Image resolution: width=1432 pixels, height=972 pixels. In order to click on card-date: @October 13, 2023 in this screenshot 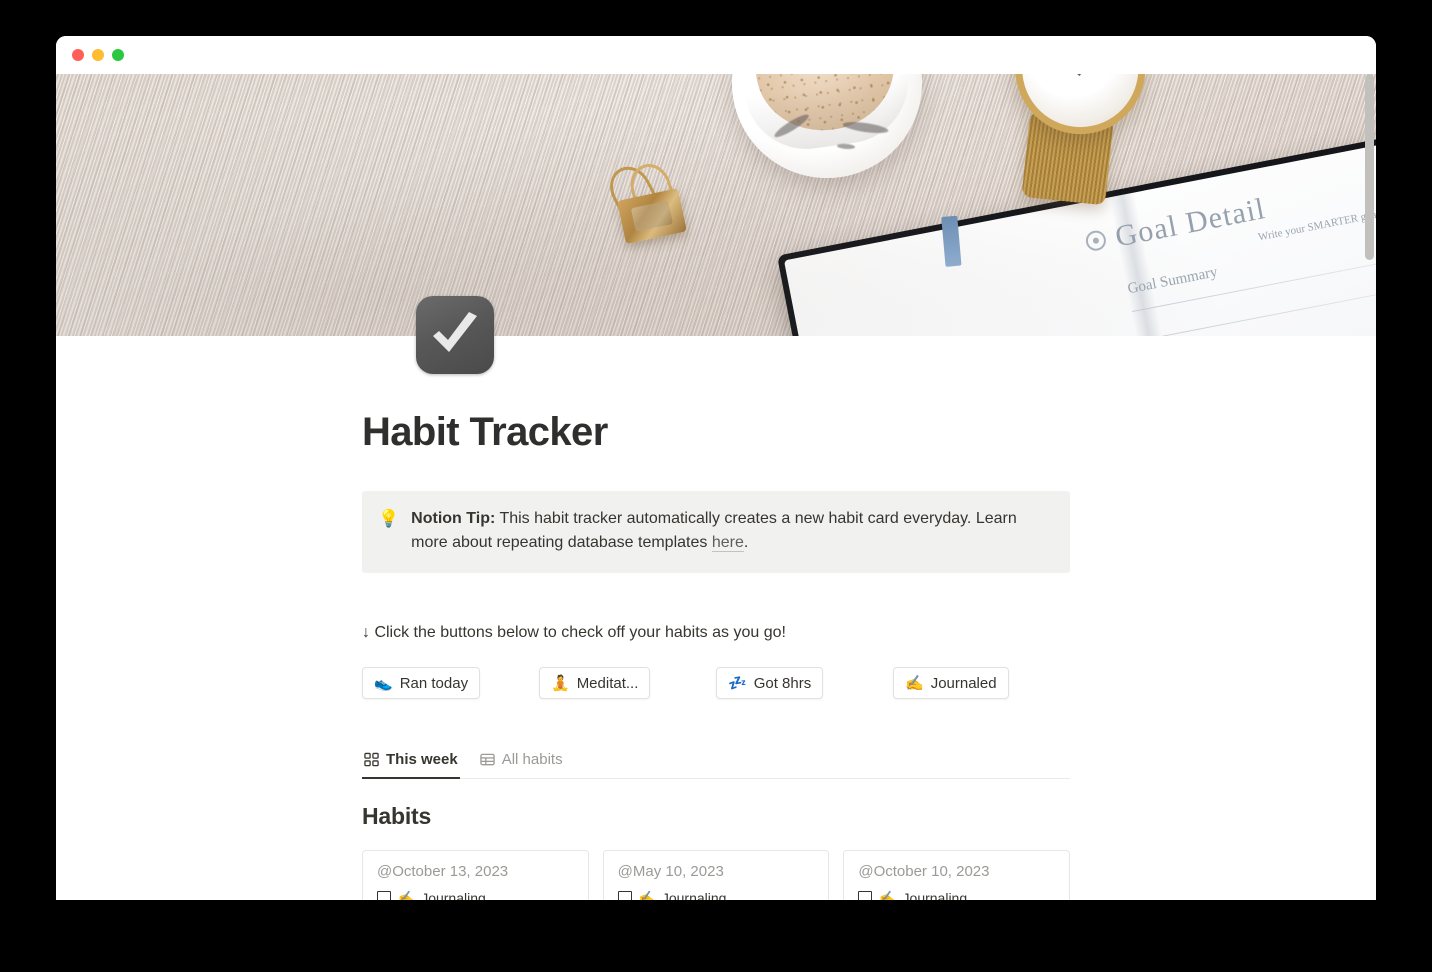, I will do `click(443, 871)`.